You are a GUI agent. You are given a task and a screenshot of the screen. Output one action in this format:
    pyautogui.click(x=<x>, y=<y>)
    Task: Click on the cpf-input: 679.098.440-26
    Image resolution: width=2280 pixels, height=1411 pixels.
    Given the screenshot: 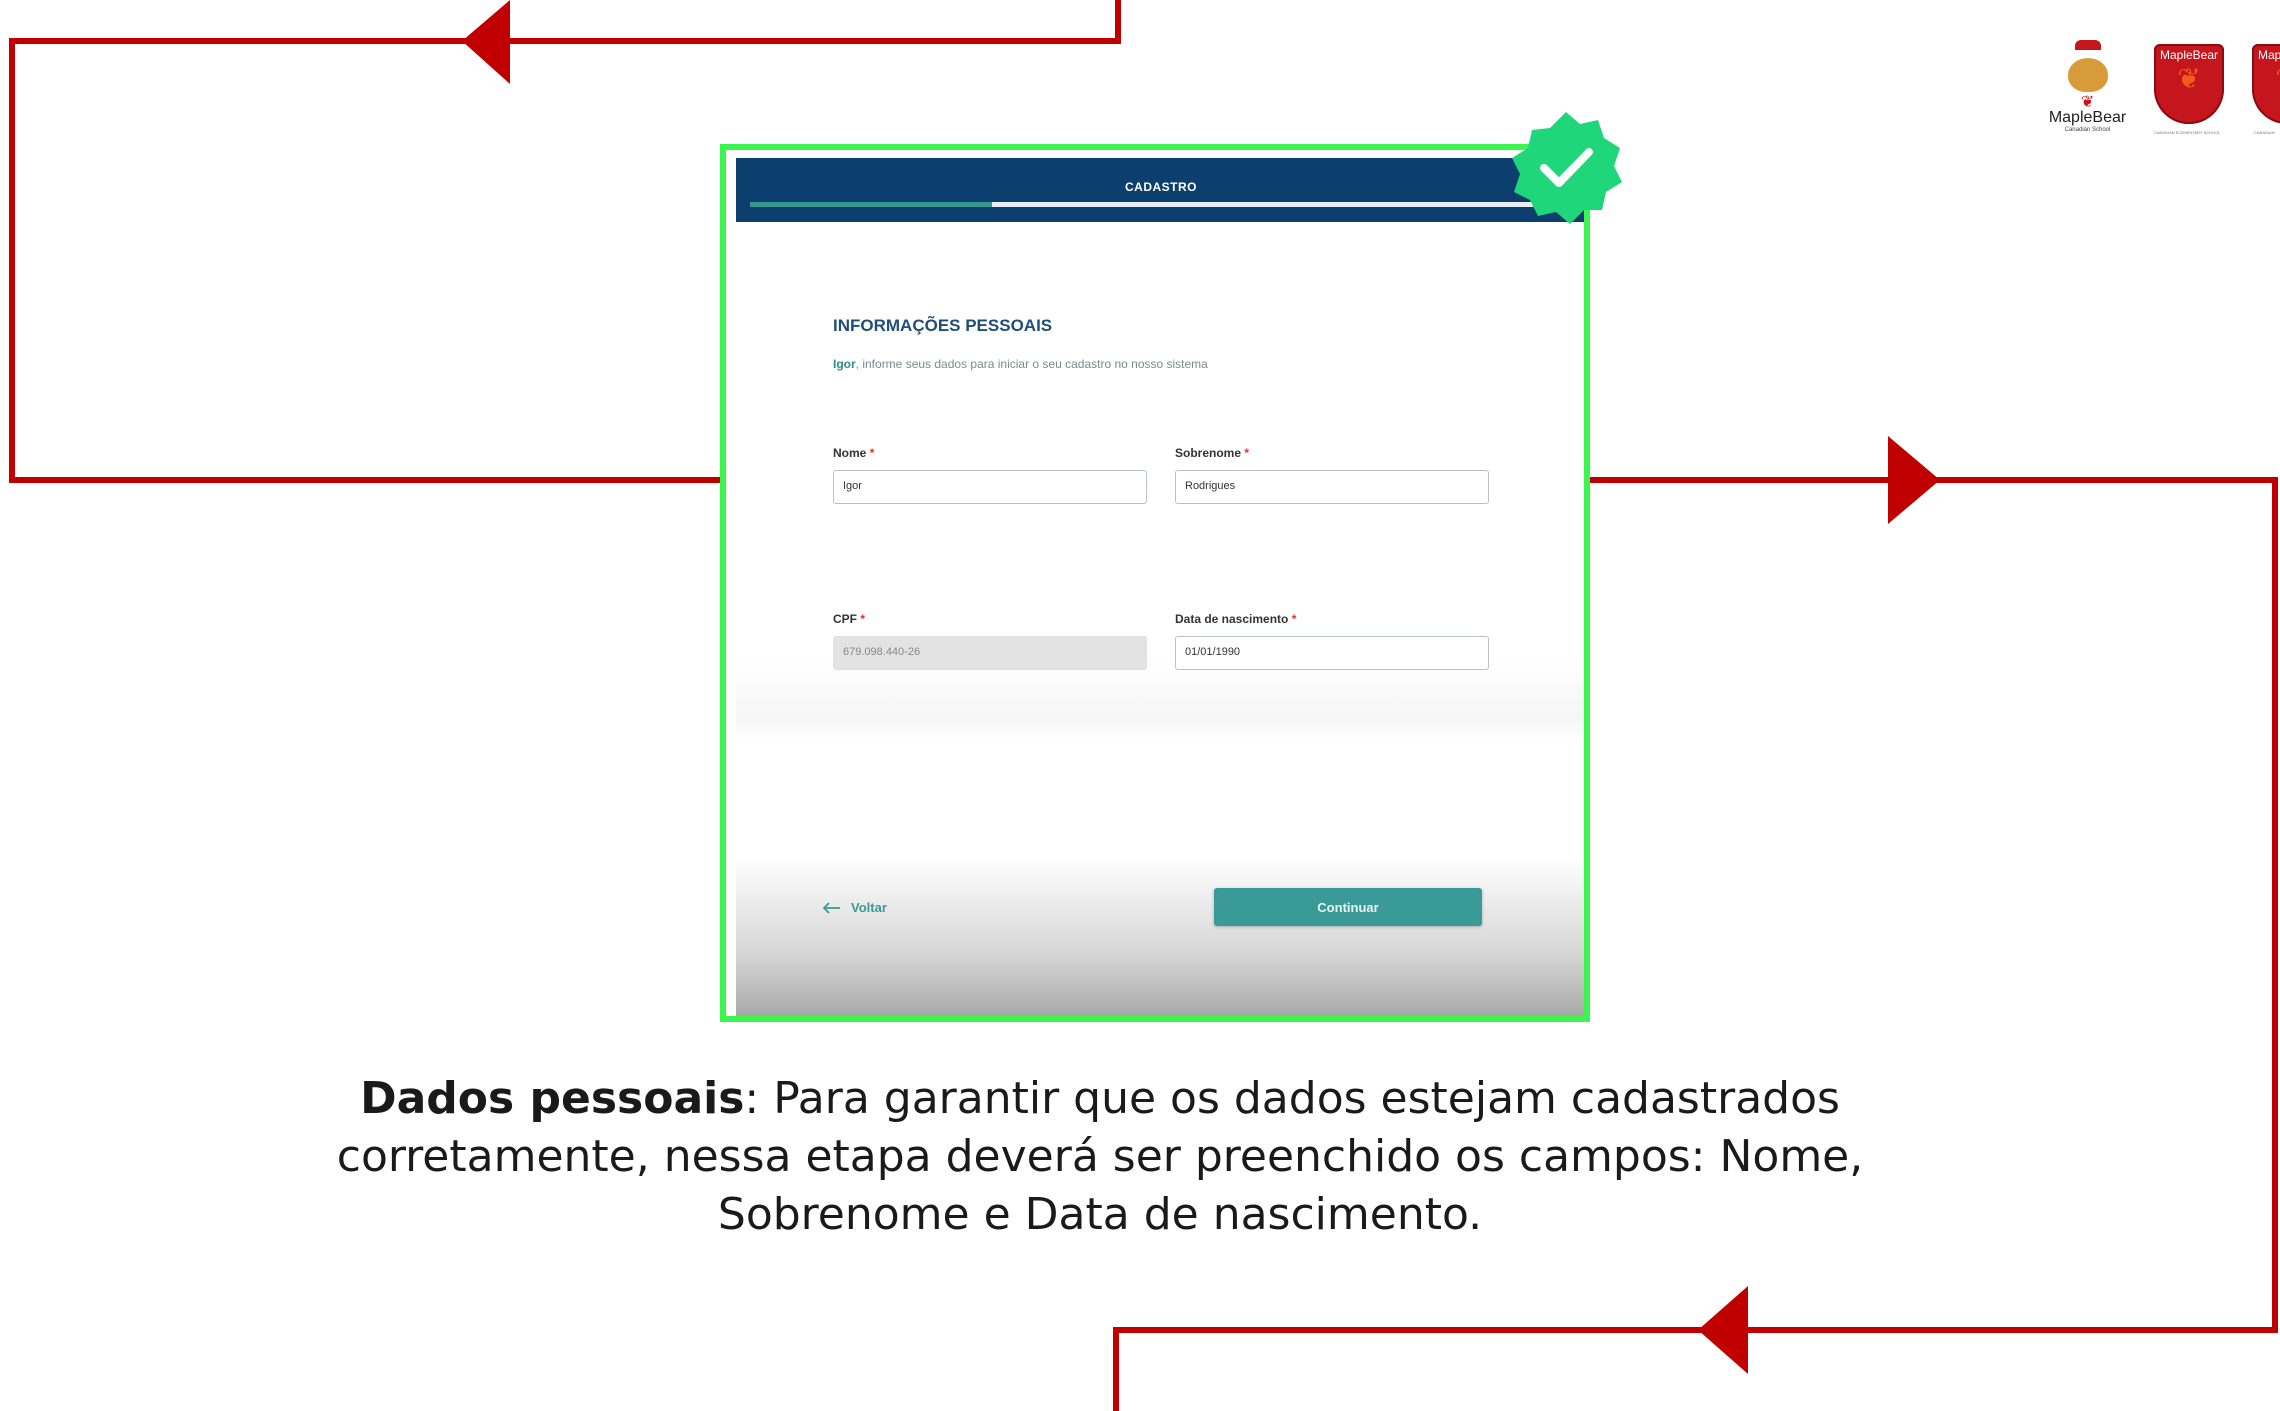 What is the action you would take?
    pyautogui.click(x=990, y=653)
    